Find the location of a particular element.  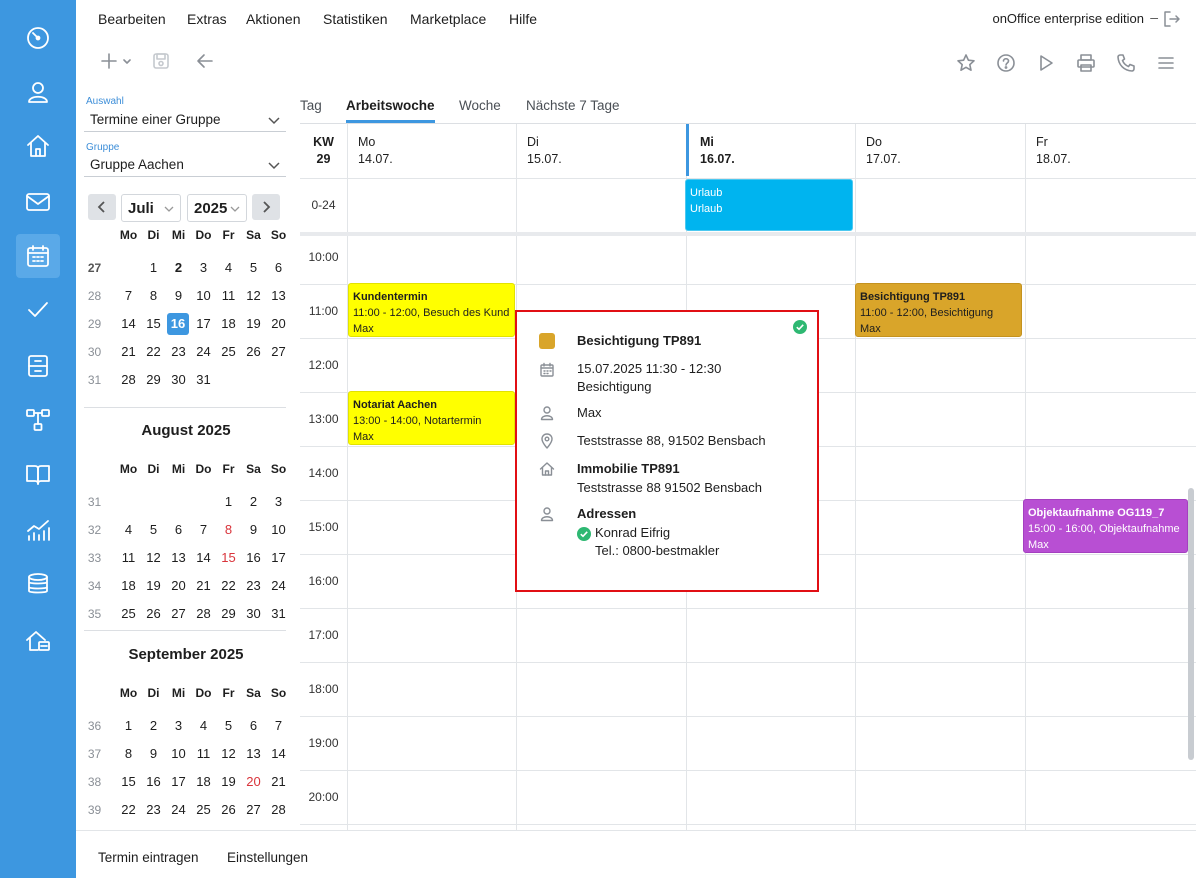

day-header-mi: Mi 16.07. is located at coordinates (717, 151).